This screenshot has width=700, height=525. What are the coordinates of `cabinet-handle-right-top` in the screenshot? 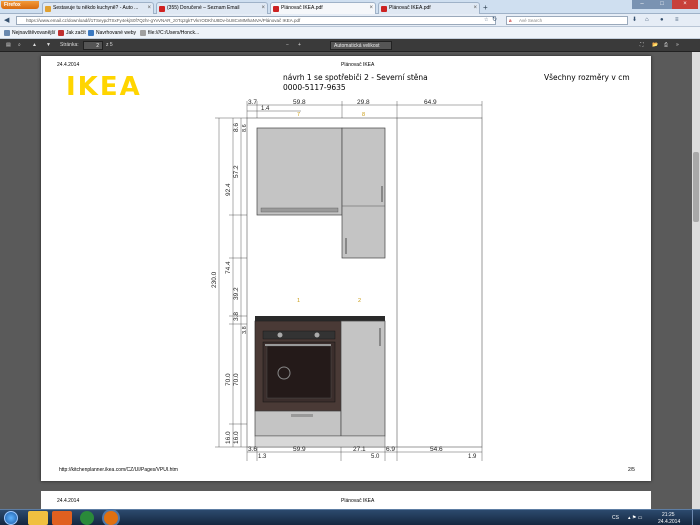 It's located at (382, 194).